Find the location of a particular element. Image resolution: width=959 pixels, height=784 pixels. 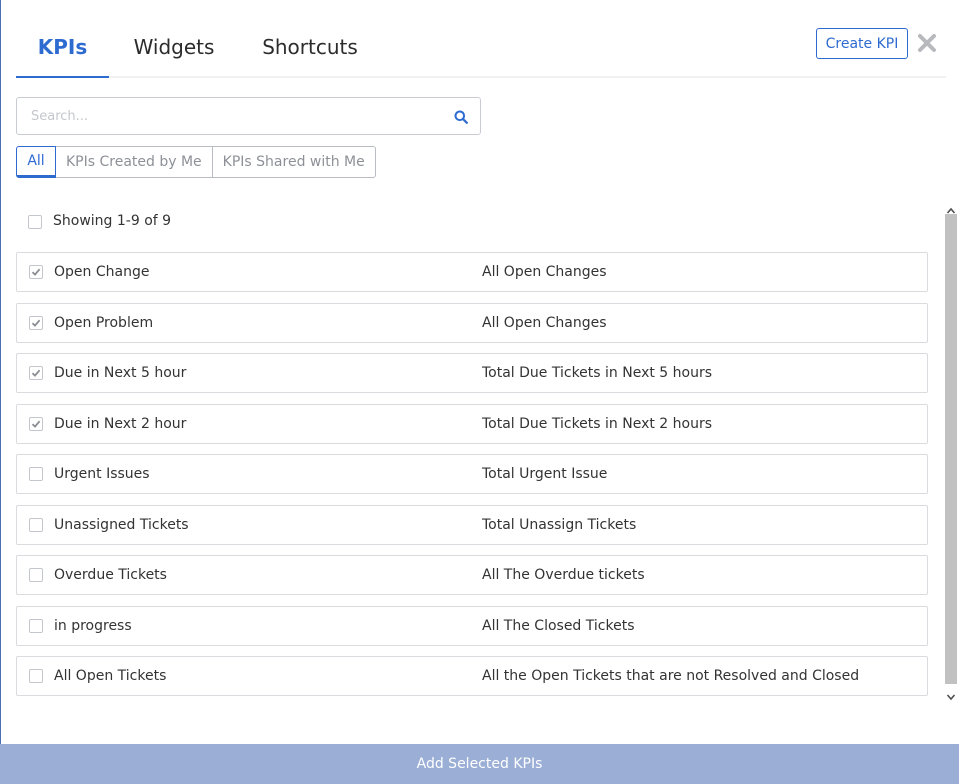

tab-bar: KPIs Widgets Shortcuts is located at coordinates (481, 48).